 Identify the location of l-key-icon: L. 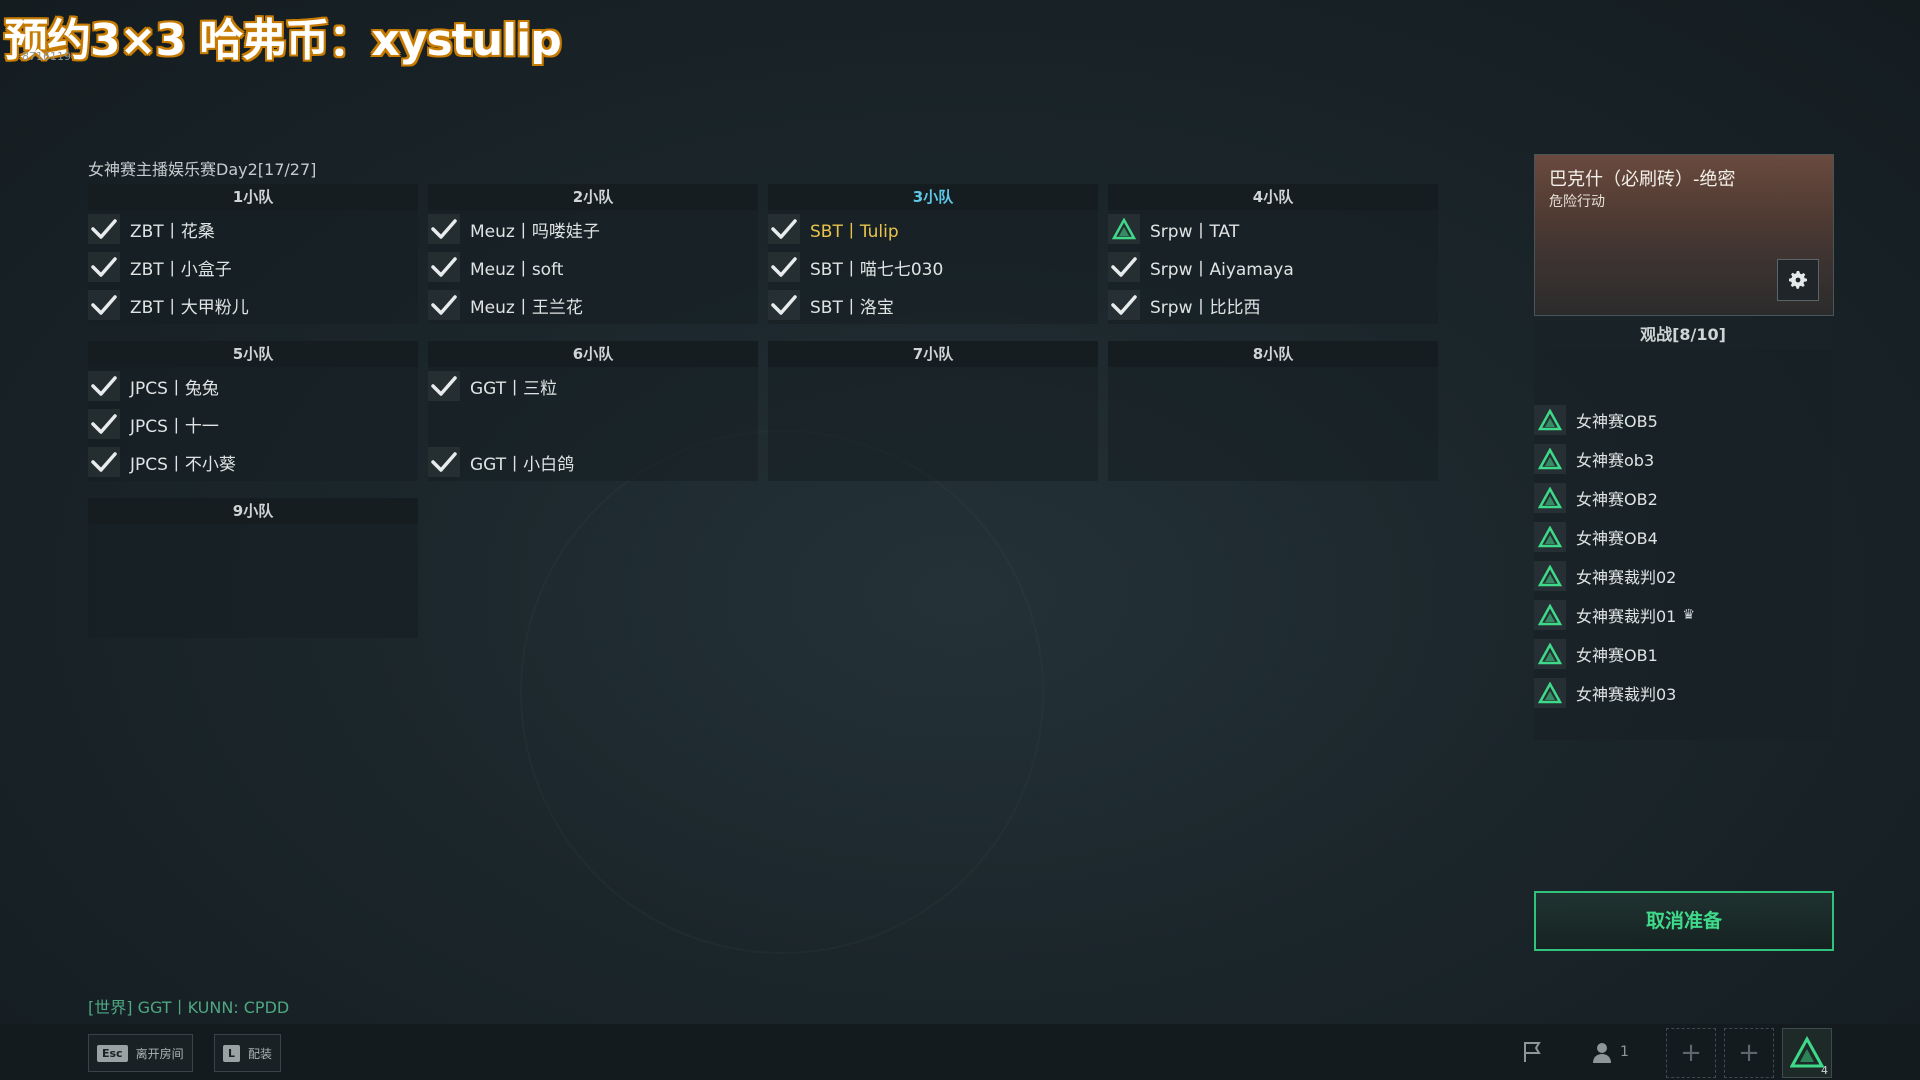
(232, 1053).